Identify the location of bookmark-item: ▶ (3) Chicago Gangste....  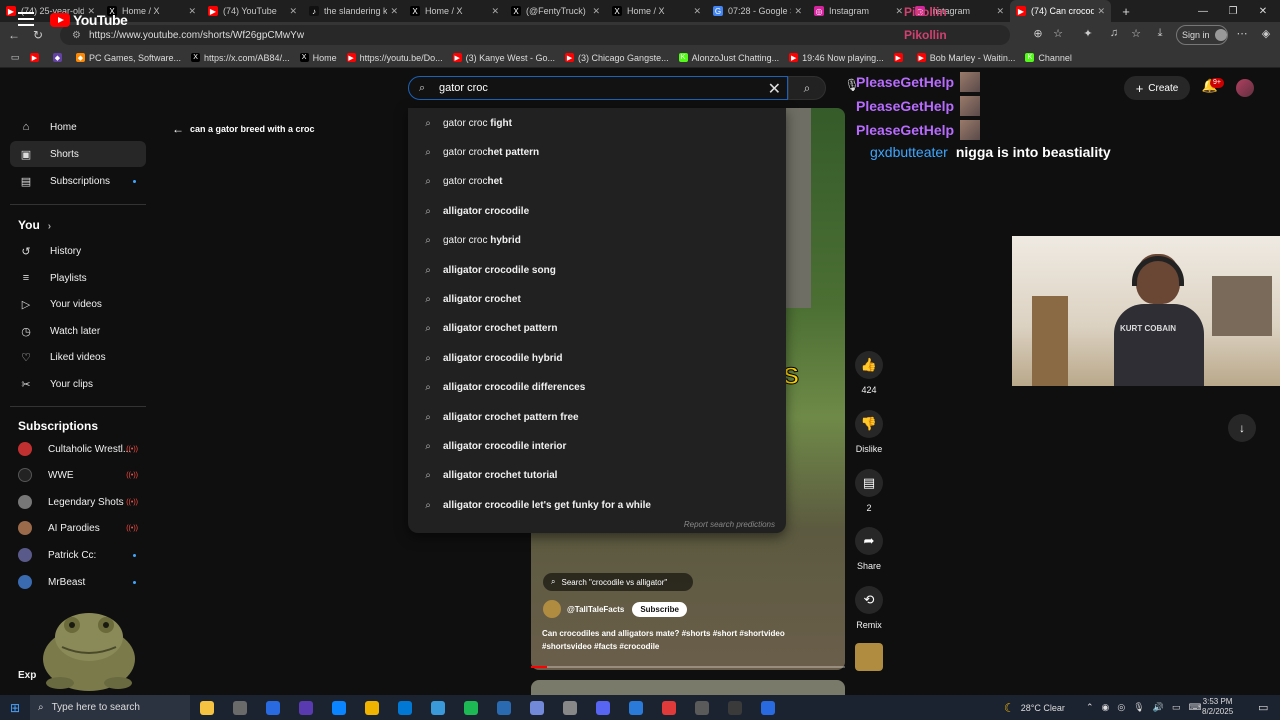
(617, 58).